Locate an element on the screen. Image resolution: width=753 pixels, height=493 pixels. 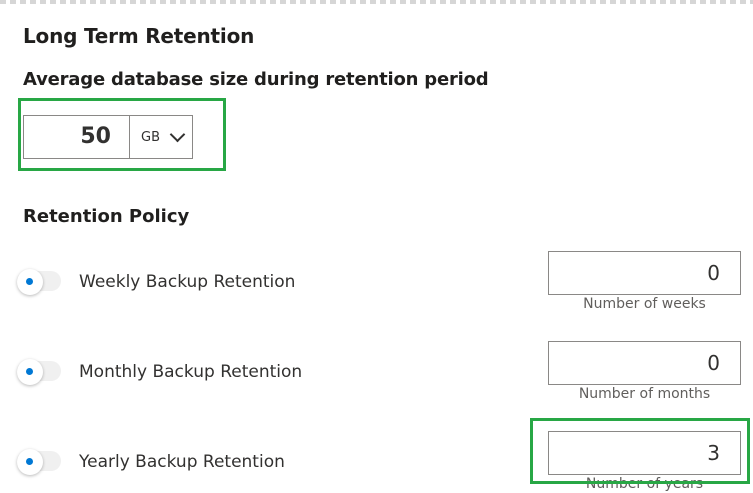
db-size-input-group: 50 GB is located at coordinates (108, 137).